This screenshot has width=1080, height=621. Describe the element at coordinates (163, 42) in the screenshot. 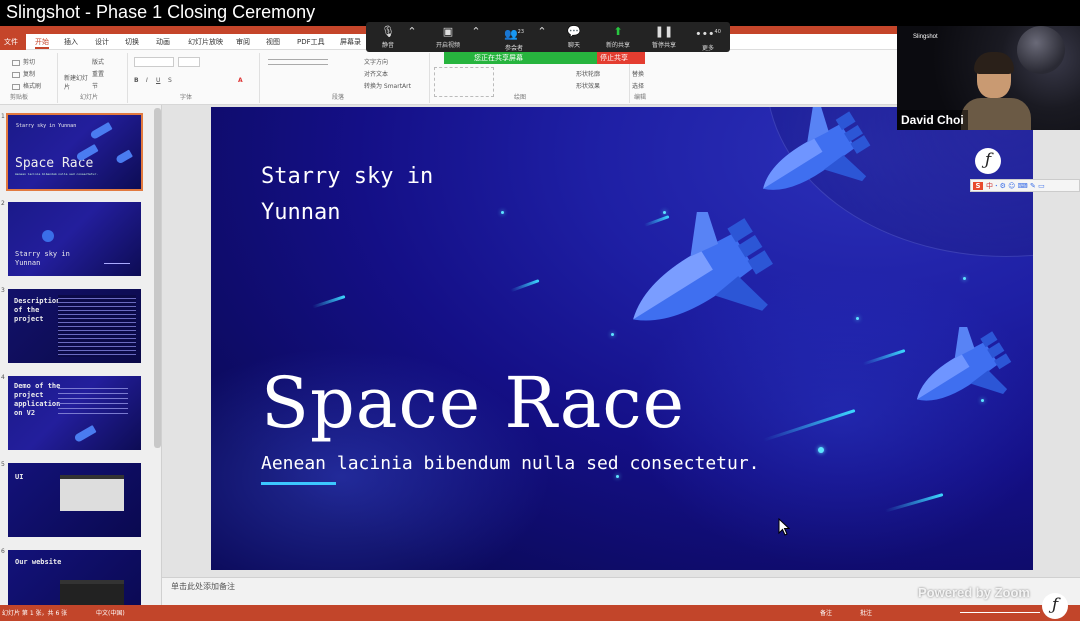

I see `tab-animations: 动画` at that location.